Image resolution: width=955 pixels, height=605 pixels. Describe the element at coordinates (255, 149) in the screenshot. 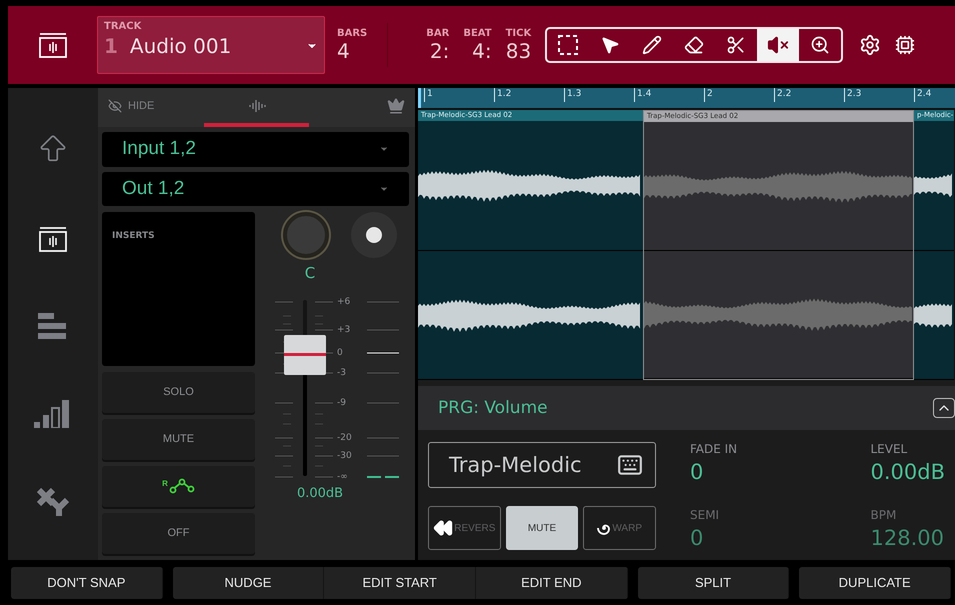

I see `input-dropdown: Input 1,2` at that location.